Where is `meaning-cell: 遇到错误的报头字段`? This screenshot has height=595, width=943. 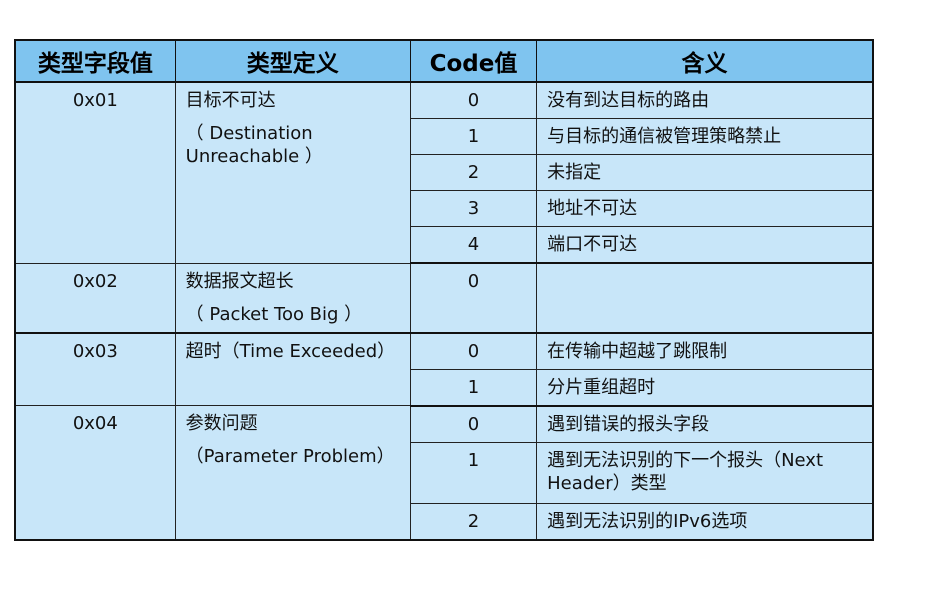 meaning-cell: 遇到错误的报头字段 is located at coordinates (705, 424).